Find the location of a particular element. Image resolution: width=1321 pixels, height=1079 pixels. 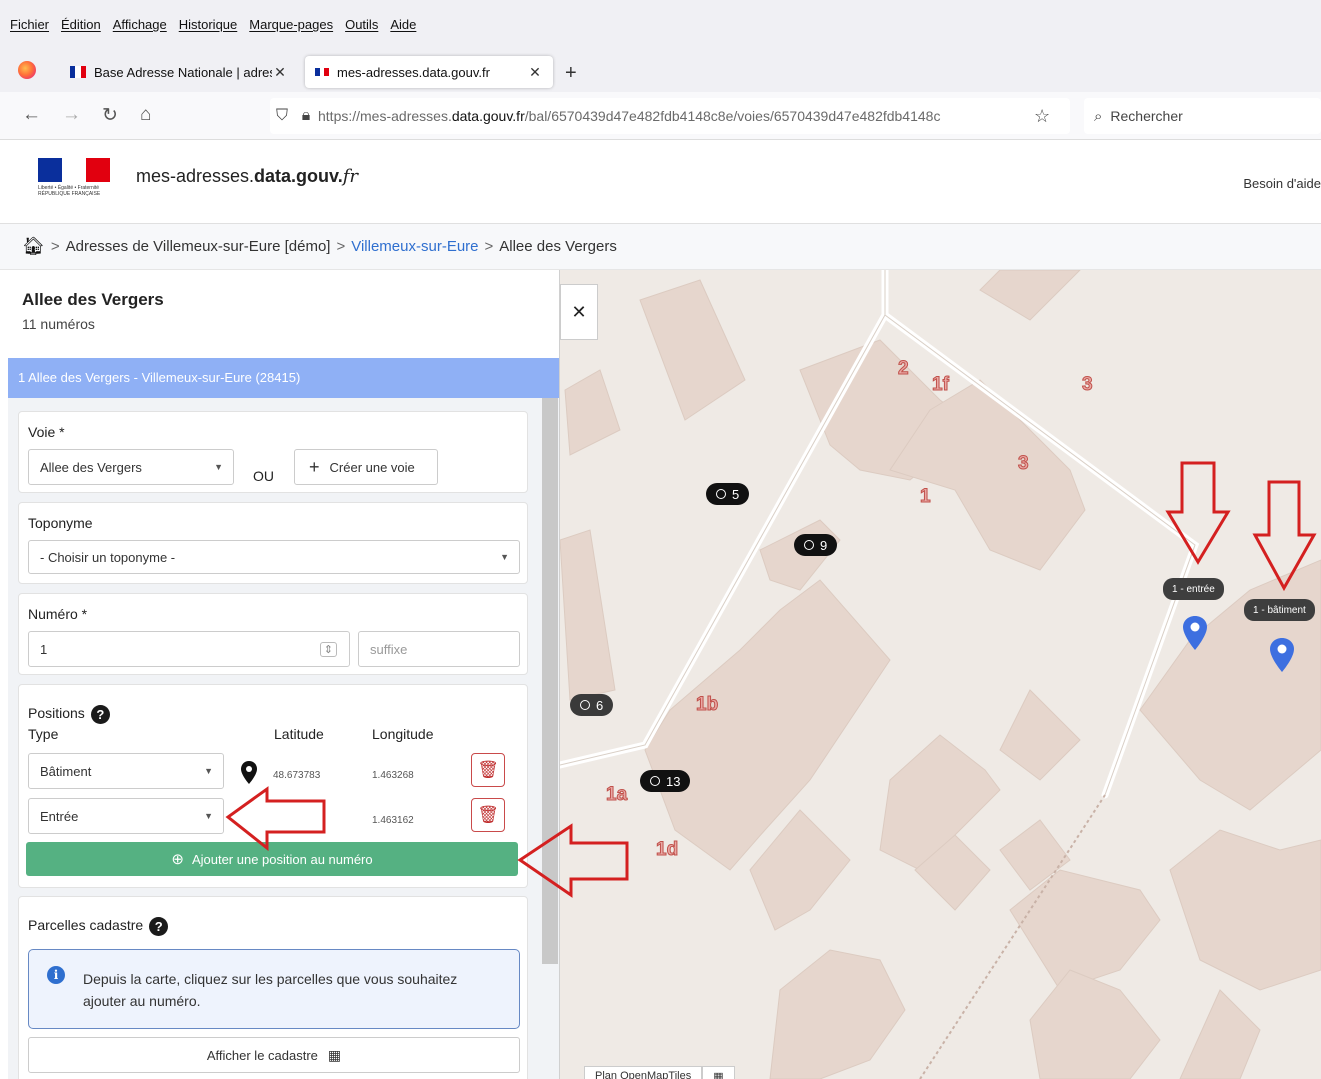

plus-circle-icon: ⊕ is located at coordinates (177, 859).